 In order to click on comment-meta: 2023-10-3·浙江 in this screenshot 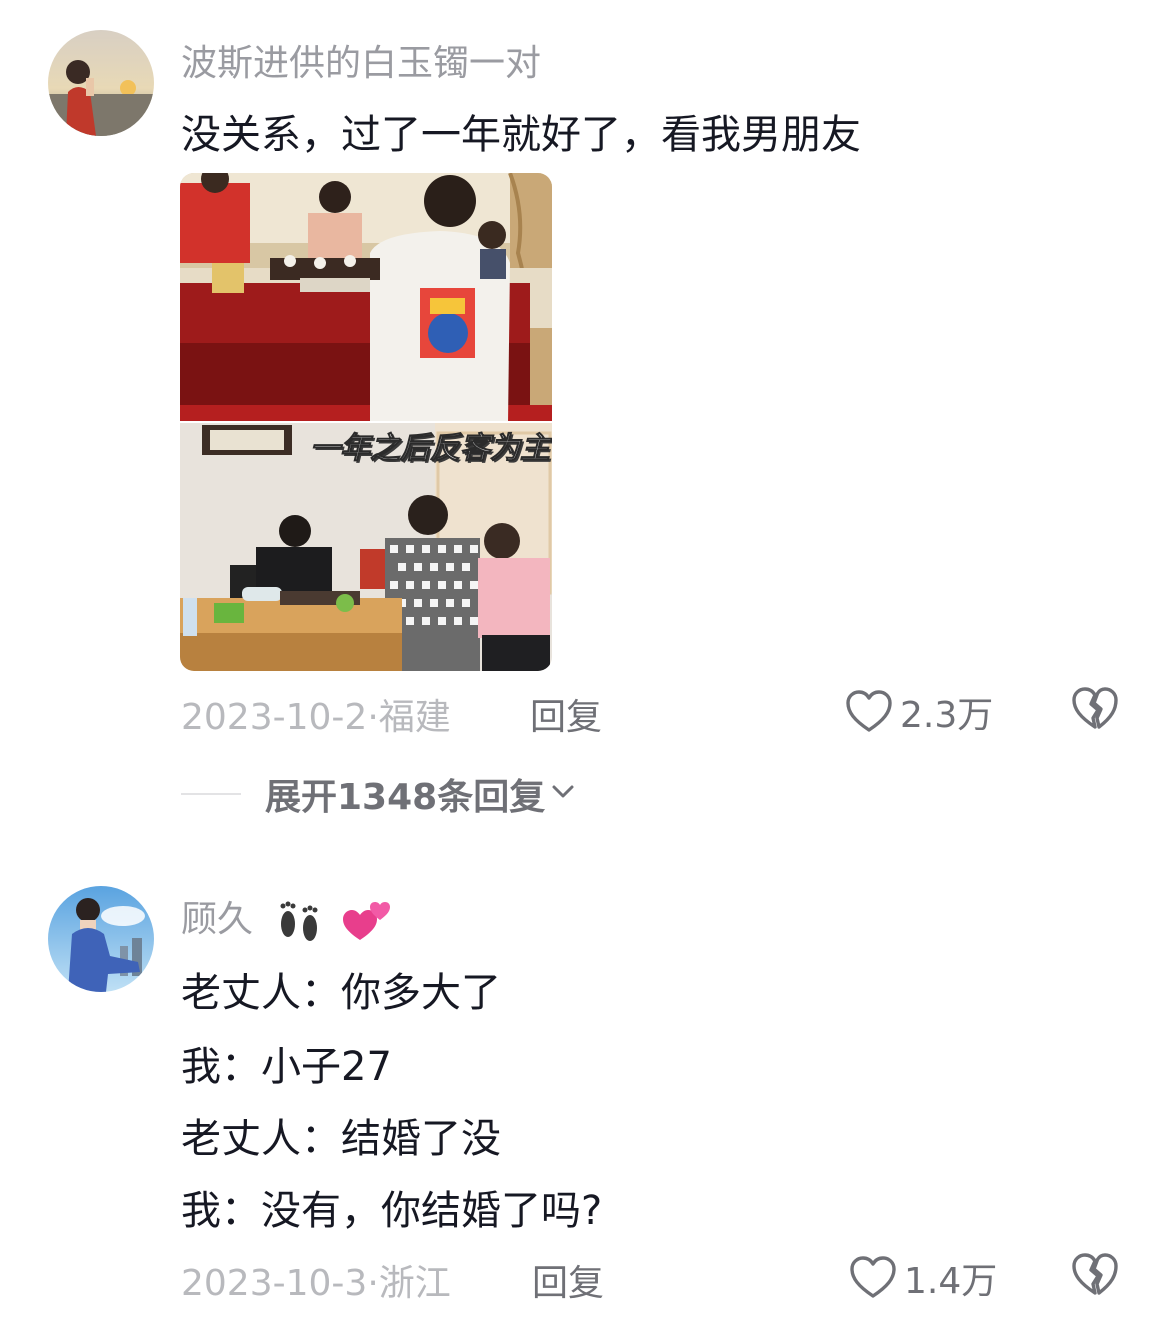, I will do `click(316, 1280)`.